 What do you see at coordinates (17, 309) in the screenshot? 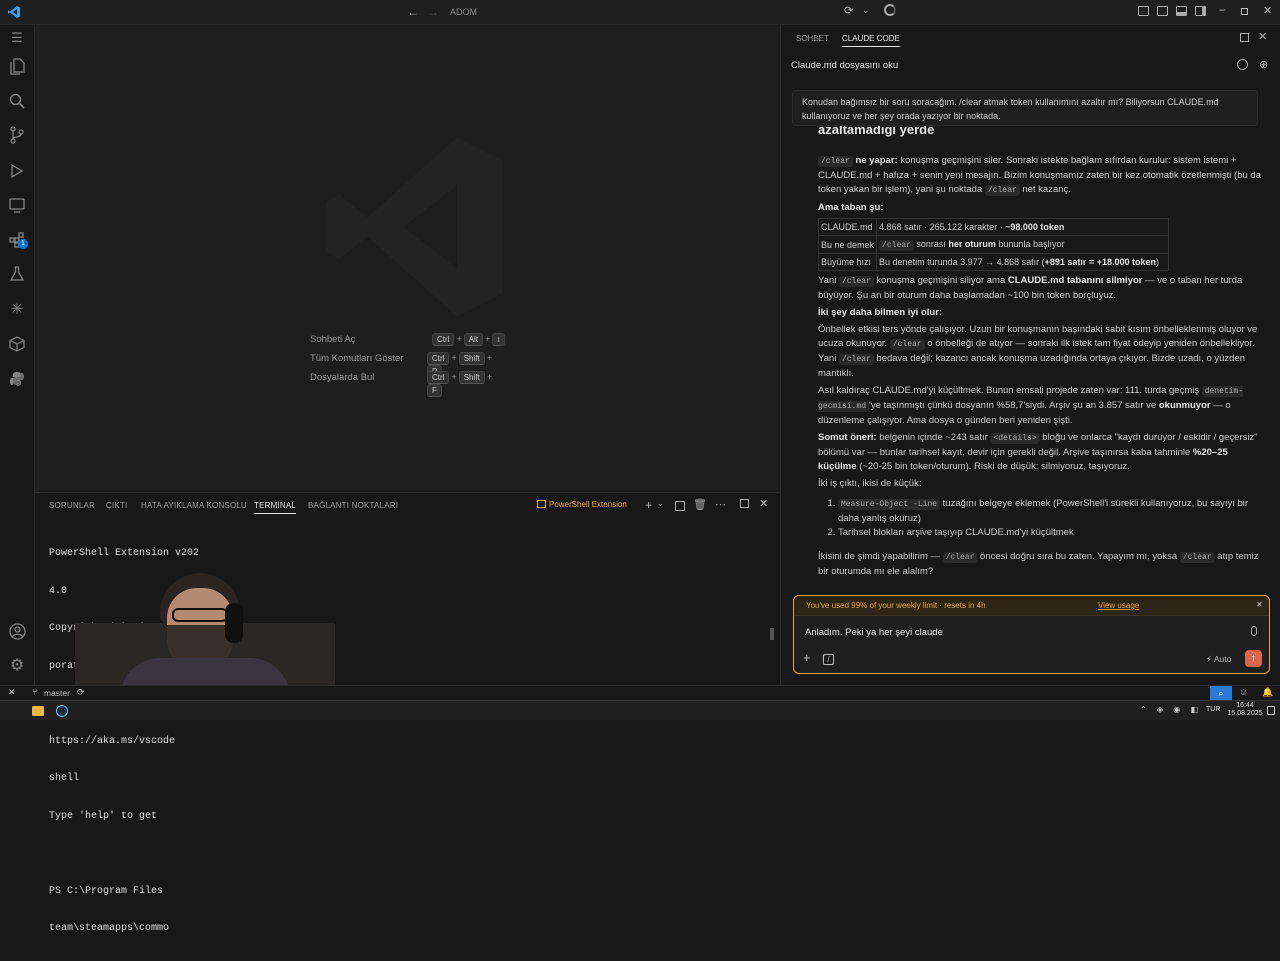
I see `claude-icon: ✳` at bounding box center [17, 309].